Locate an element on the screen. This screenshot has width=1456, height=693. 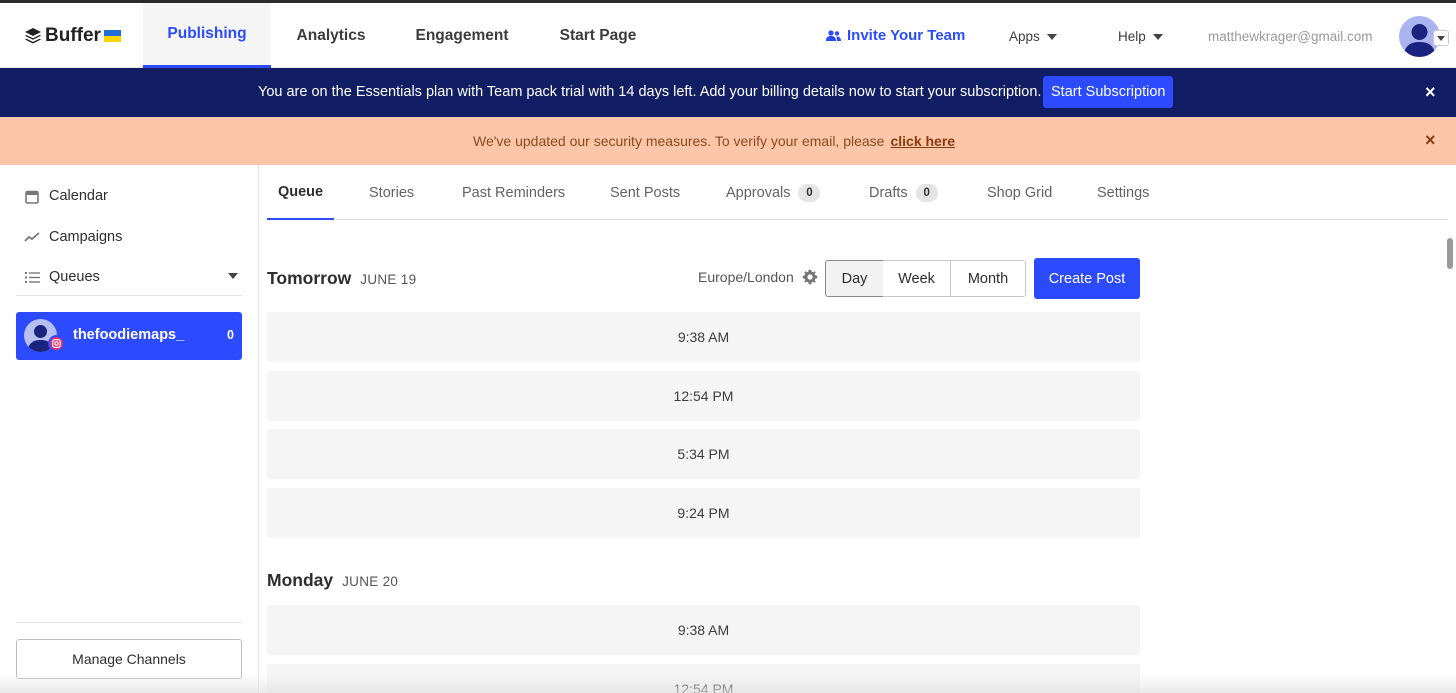
trend-icon is located at coordinates (32, 237).